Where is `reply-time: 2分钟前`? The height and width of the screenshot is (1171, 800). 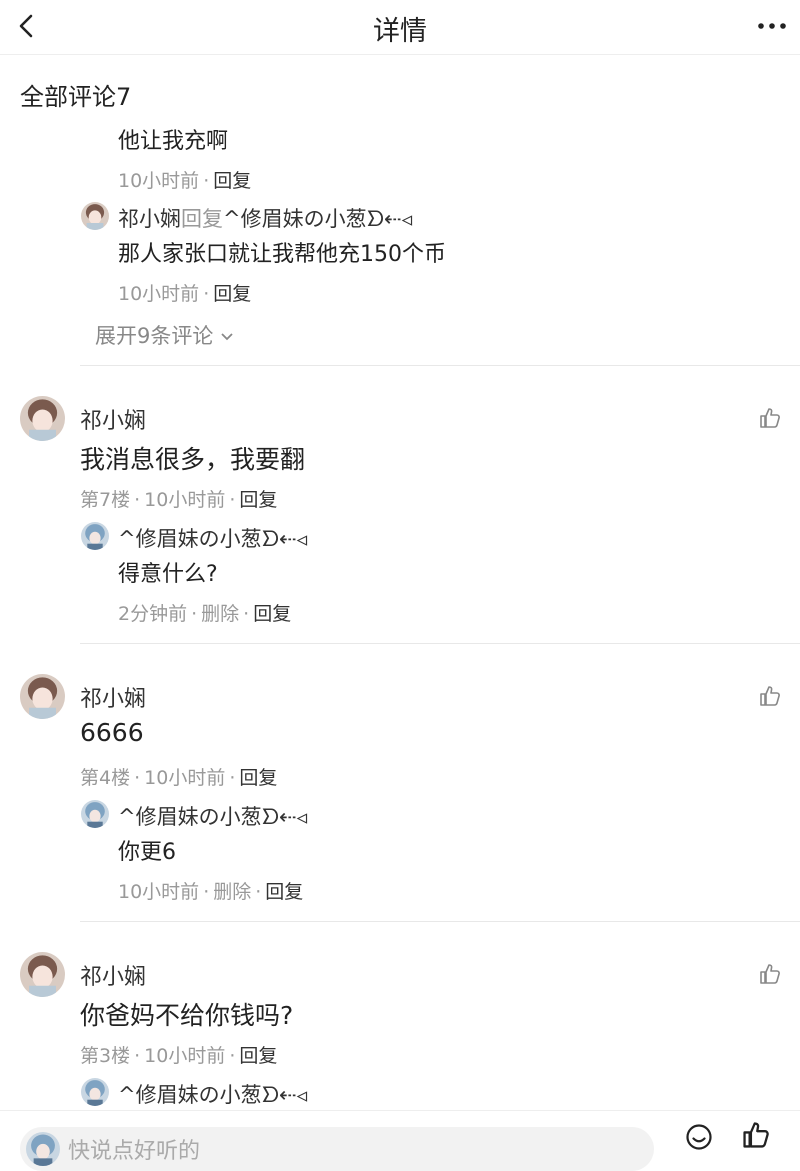 reply-time: 2分钟前 is located at coordinates (153, 614).